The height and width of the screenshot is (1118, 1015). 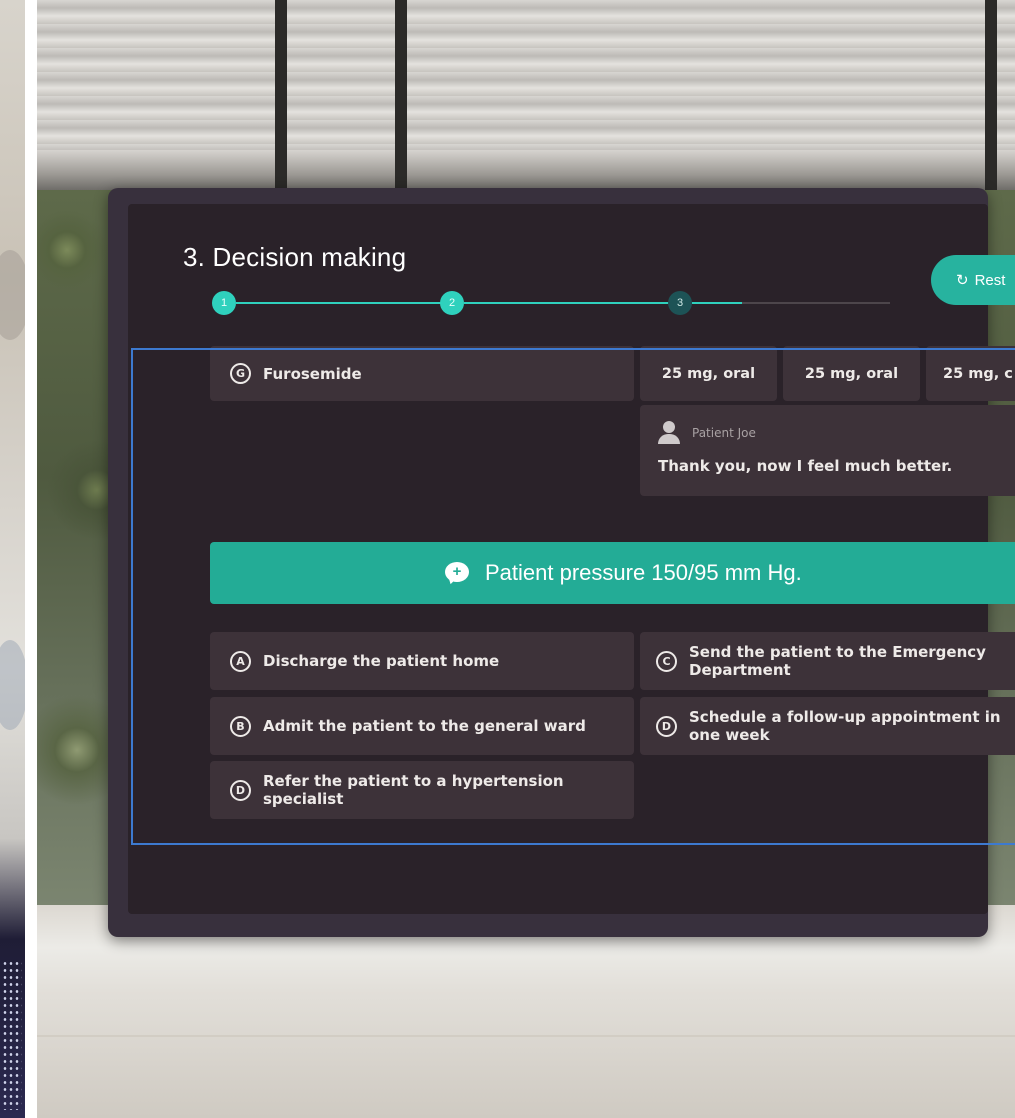 What do you see at coordinates (452, 303) in the screenshot?
I see `step-2: 2` at bounding box center [452, 303].